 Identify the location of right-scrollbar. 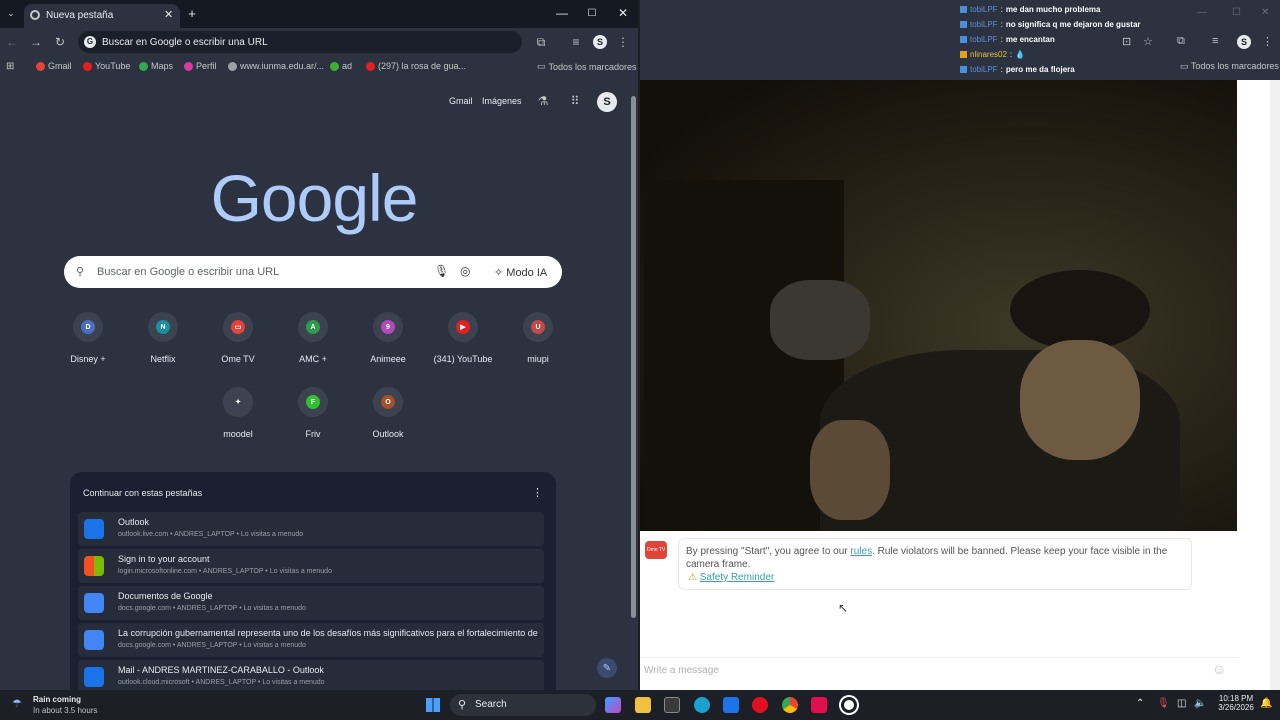
(1275, 385).